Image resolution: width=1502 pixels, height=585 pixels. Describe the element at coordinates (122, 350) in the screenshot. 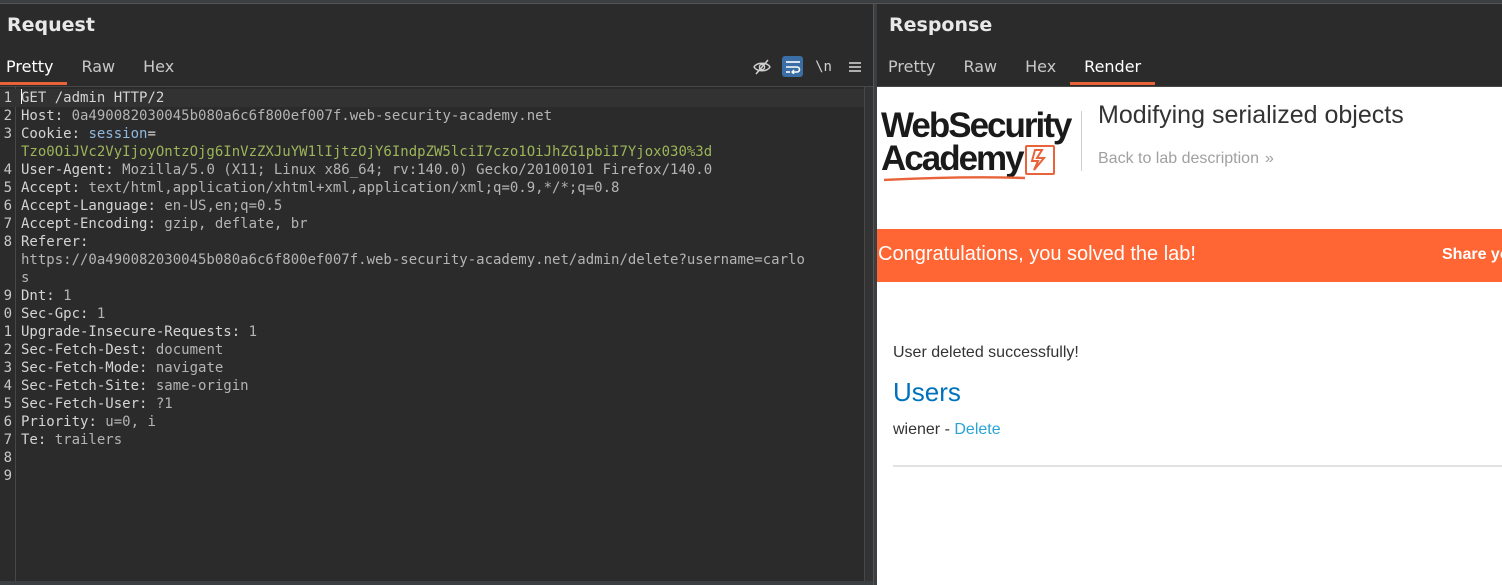

I see `line-text: Sec-Fetch-Dest: document` at that location.